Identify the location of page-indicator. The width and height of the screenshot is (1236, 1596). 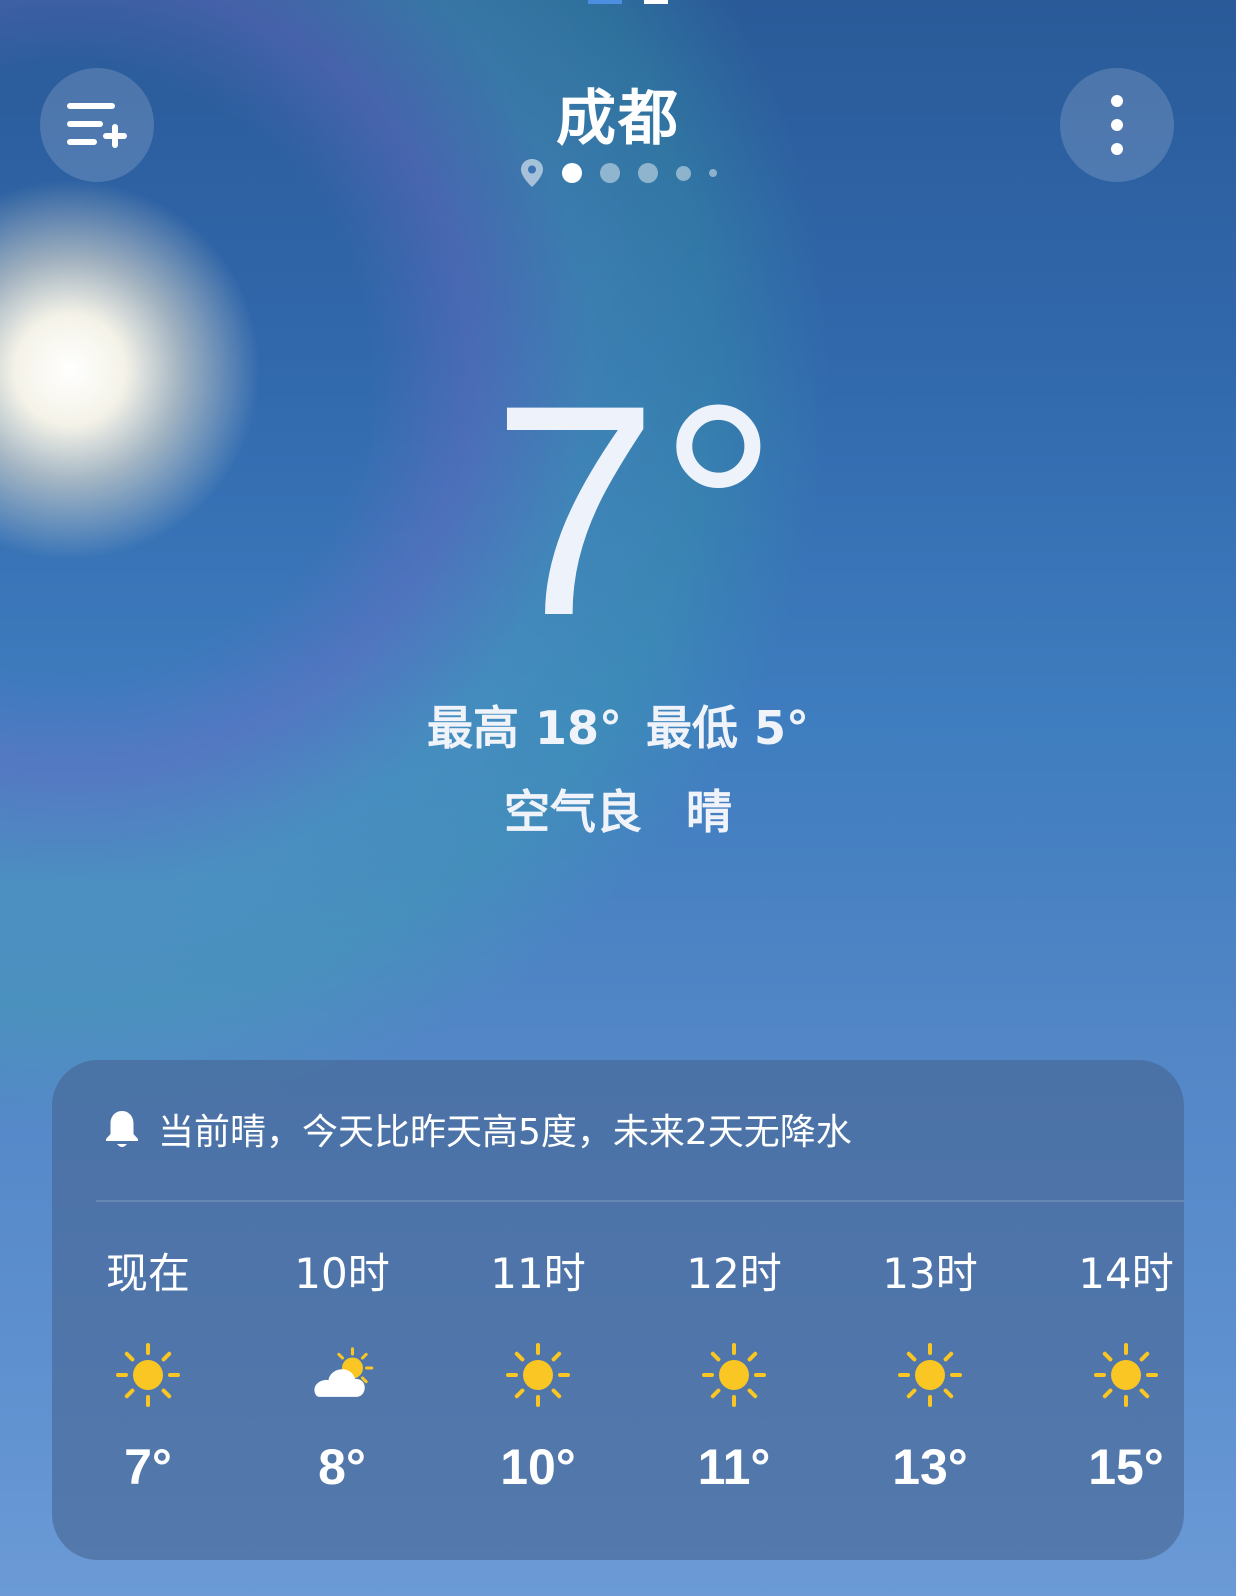
(618, 173).